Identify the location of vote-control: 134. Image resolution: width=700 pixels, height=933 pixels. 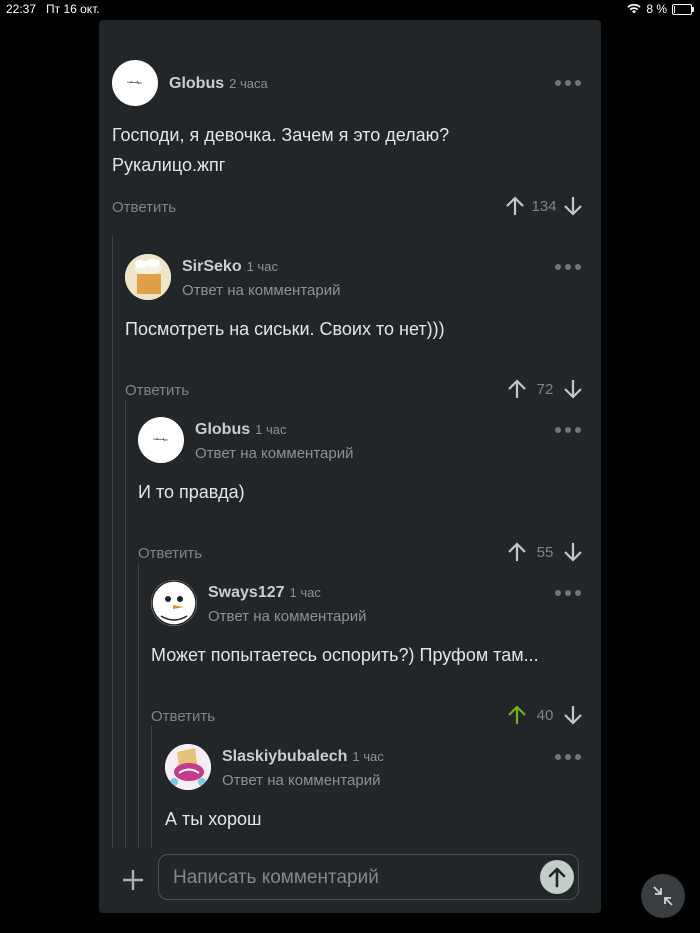
(544, 206).